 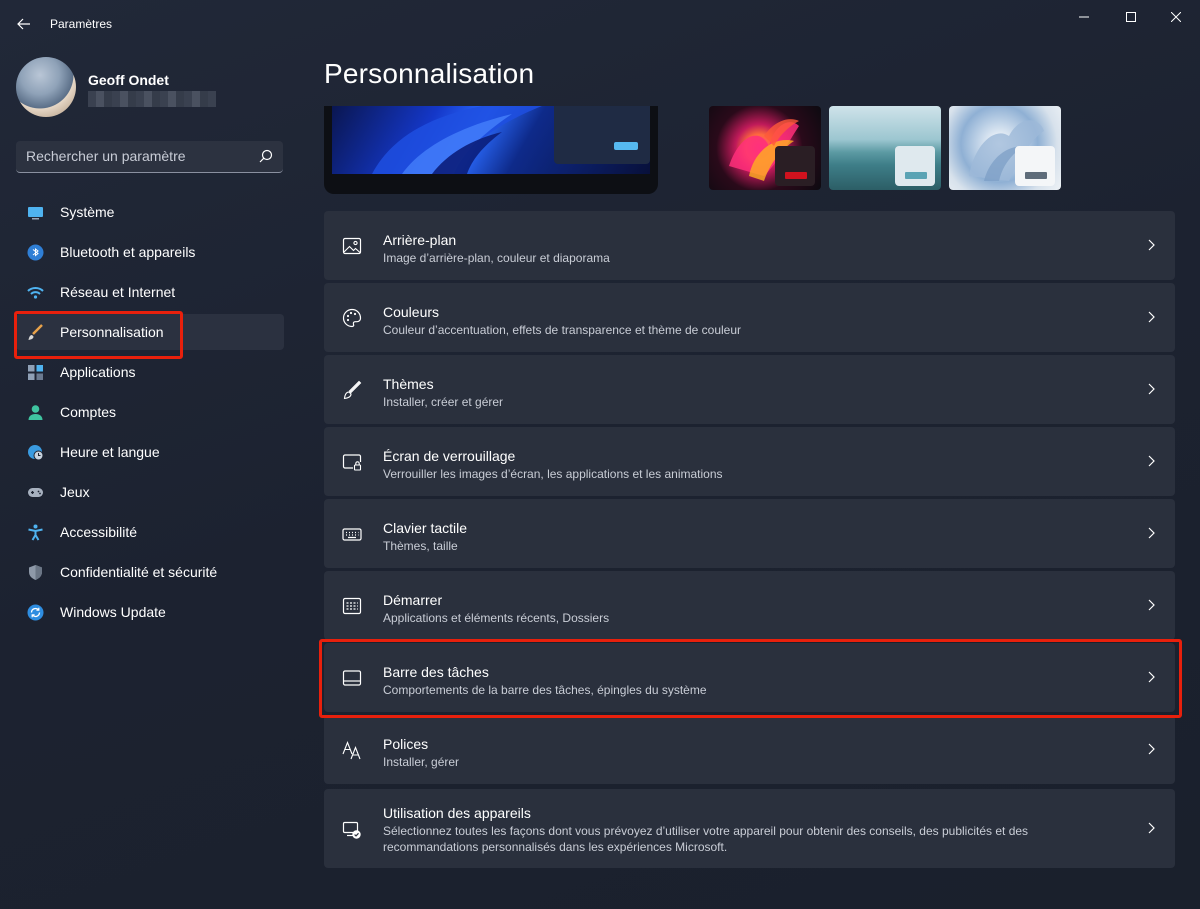 What do you see at coordinates (352, 390) in the screenshot?
I see `brush-icon` at bounding box center [352, 390].